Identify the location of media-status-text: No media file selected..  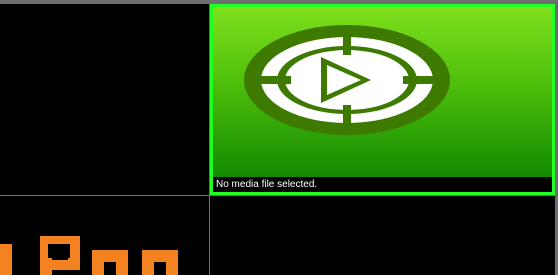
(382, 184).